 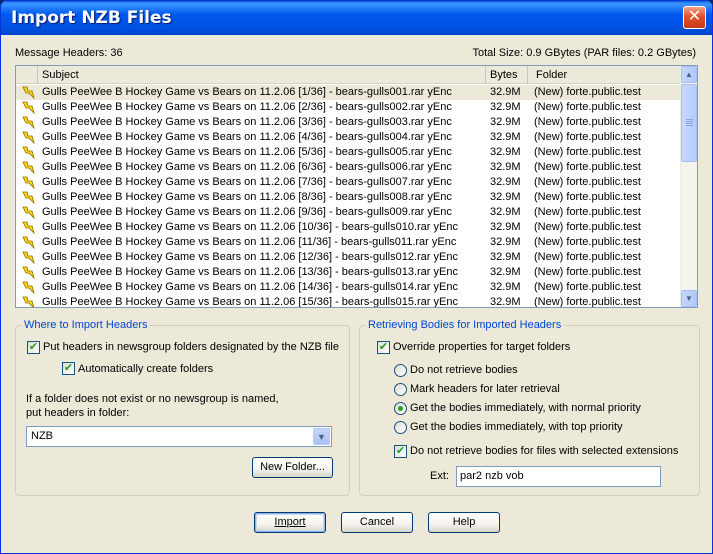 I want to click on radio-do-not-retrieve-label: Do not retrieve bodies, so click(x=464, y=370).